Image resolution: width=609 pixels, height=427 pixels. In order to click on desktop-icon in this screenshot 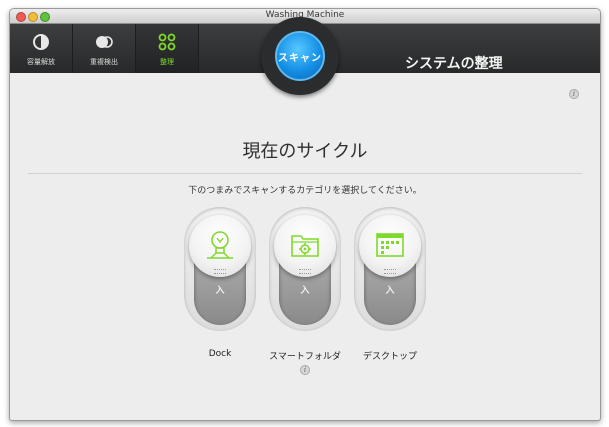, I will do `click(390, 245)`.